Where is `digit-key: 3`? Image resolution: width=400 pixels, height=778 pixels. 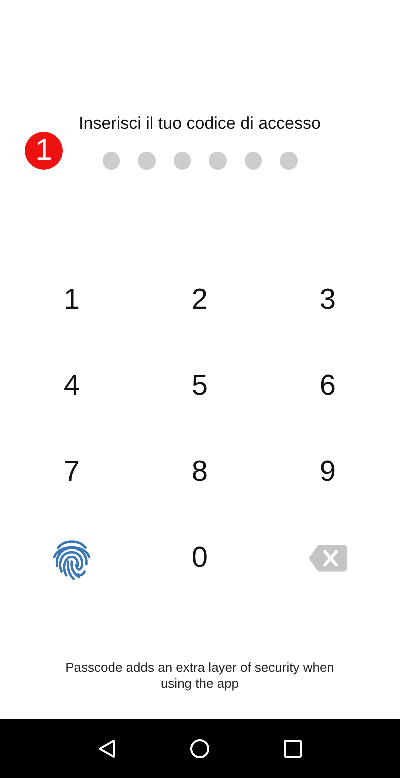 digit-key: 3 is located at coordinates (328, 300).